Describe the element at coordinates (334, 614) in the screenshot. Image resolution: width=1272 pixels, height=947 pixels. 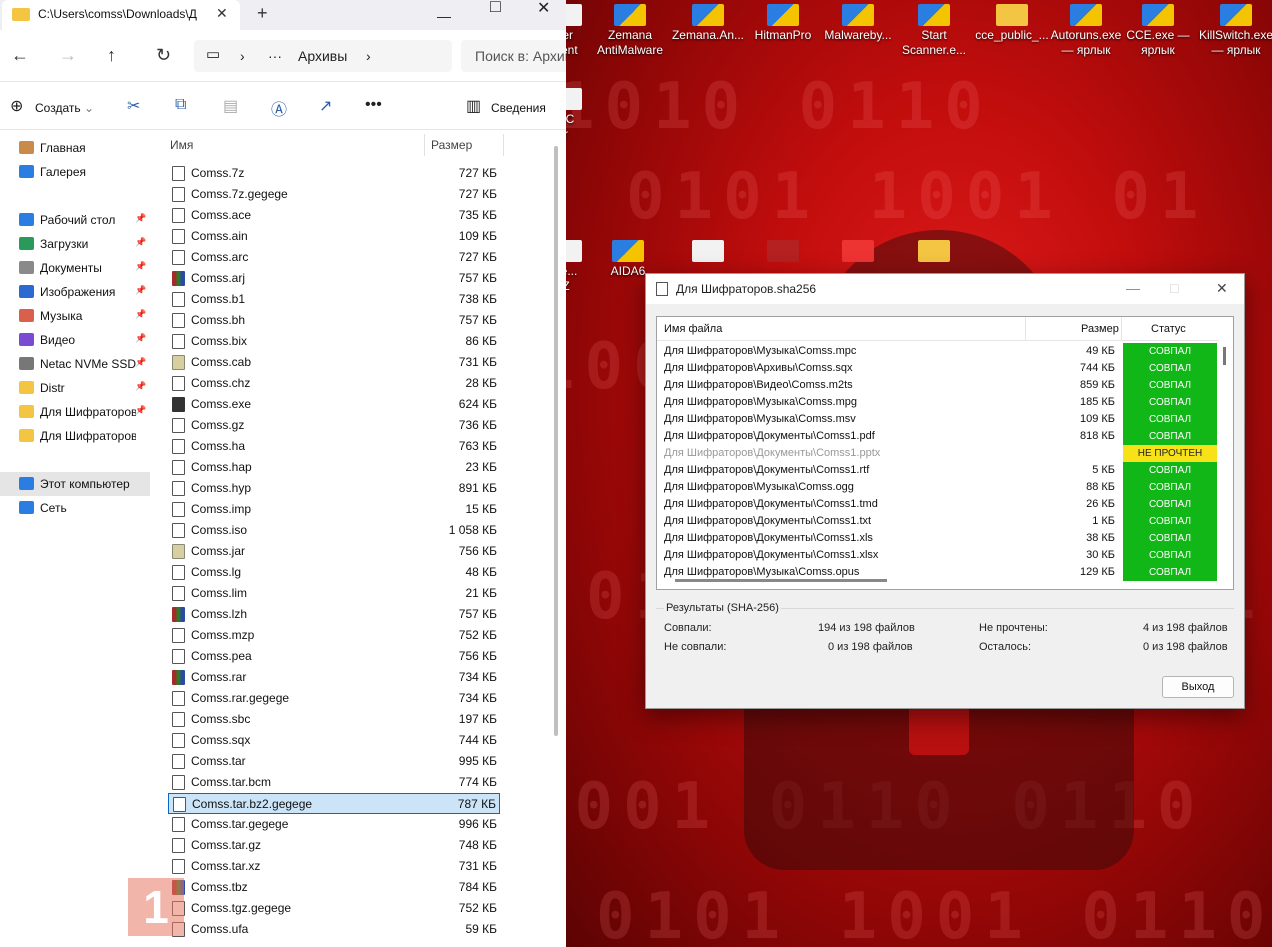
I see `file-row: Comss.lzh 757 КБ` at that location.